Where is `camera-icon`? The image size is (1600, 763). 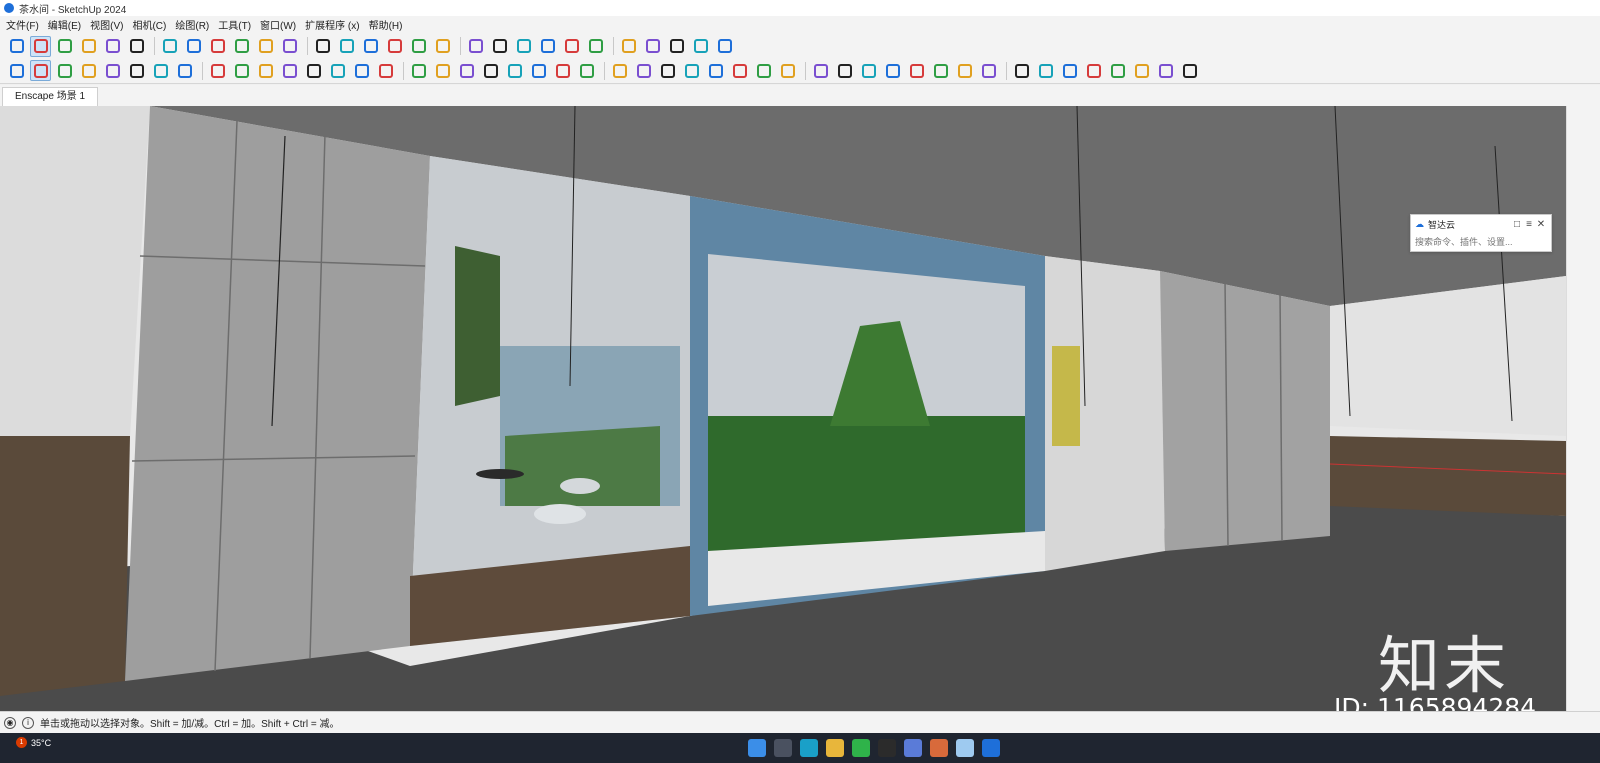
camera-icon is located at coordinates (385, 70).